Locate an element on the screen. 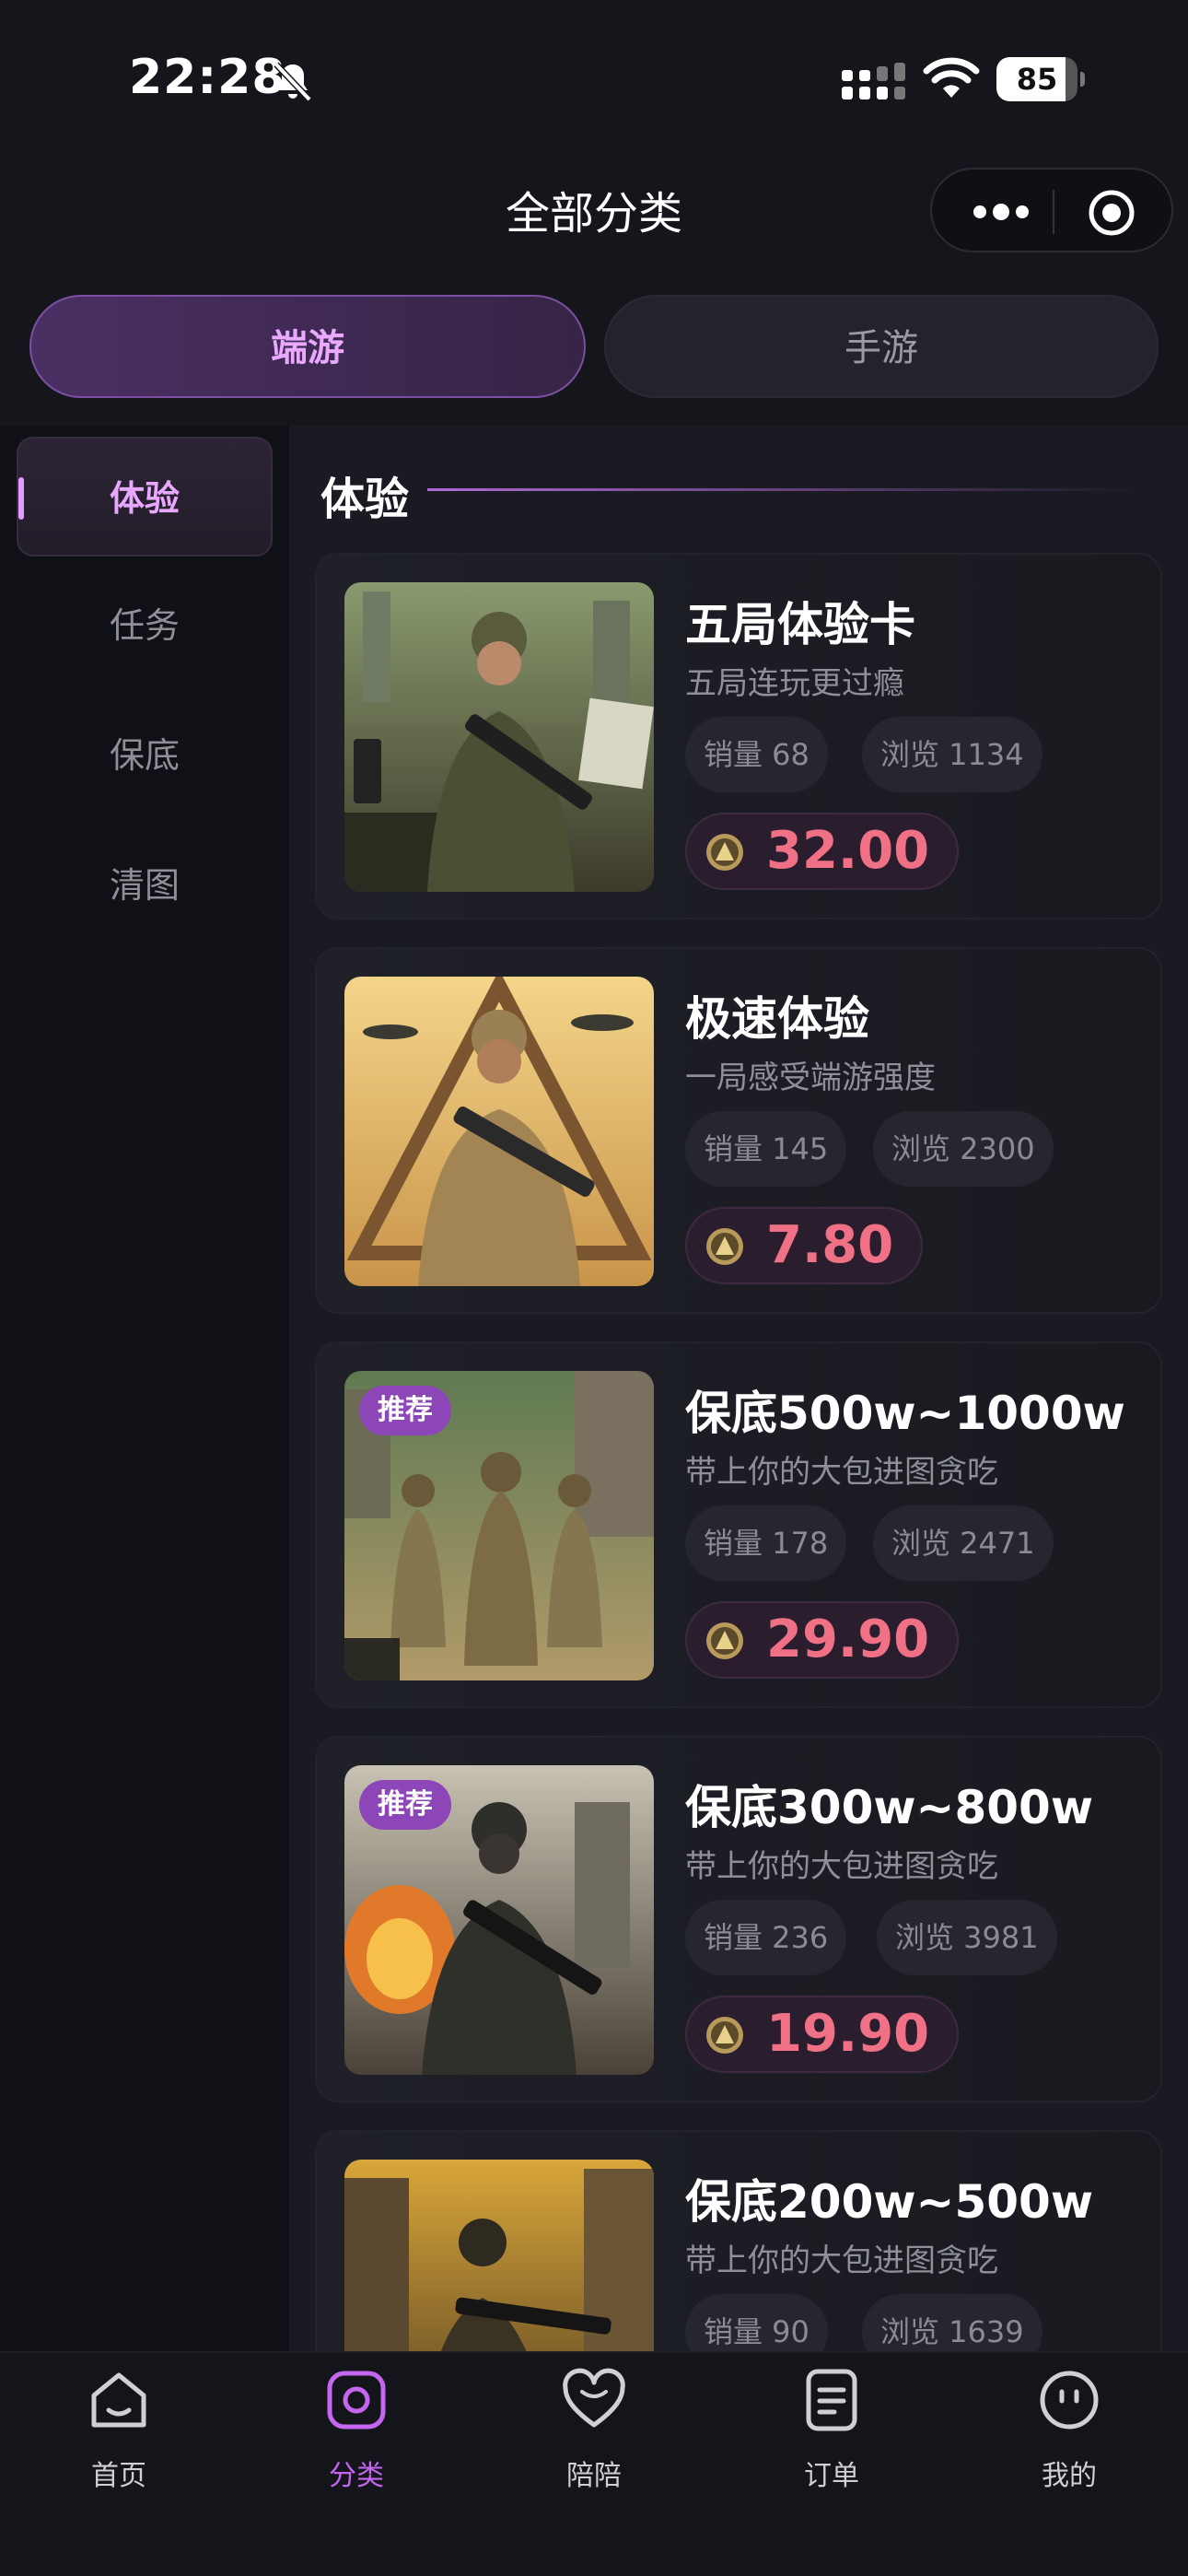 The width and height of the screenshot is (1188, 2576). sales-count: 销量 236 is located at coordinates (766, 1937).